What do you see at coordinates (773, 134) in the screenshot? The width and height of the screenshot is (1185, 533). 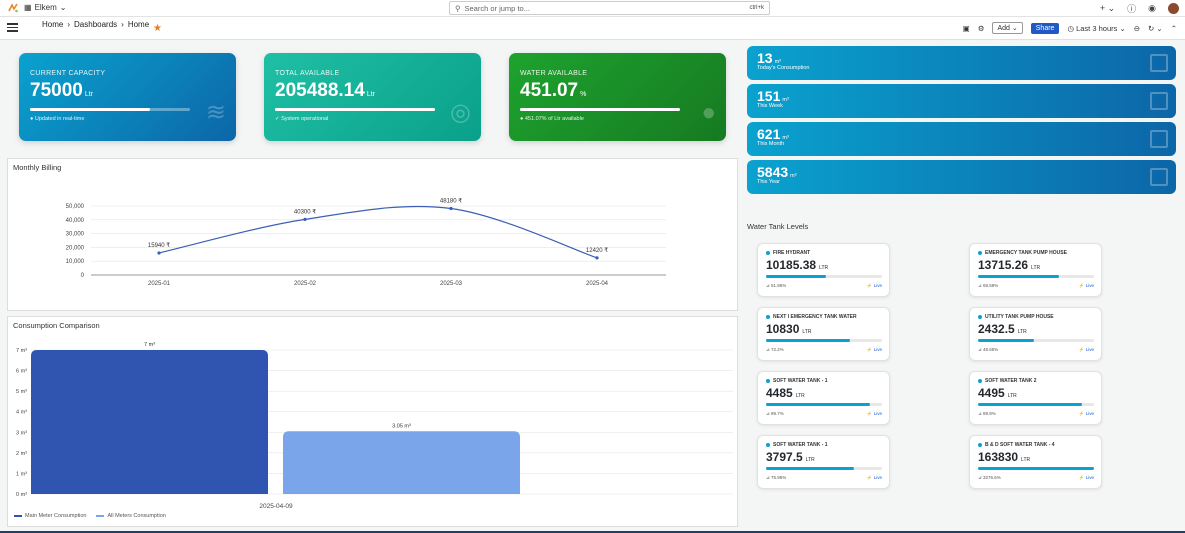 I see `stat-value: 621 m³` at bounding box center [773, 134].